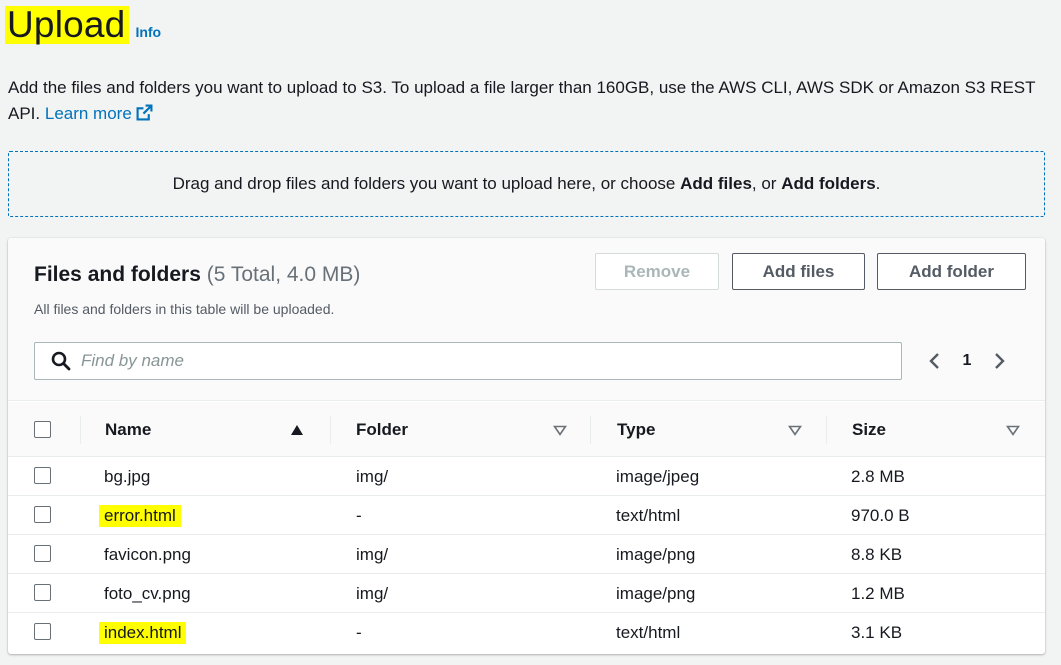 This screenshot has width=1061, height=665. Describe the element at coordinates (935, 361) in the screenshot. I see `chevron-left-icon` at that location.